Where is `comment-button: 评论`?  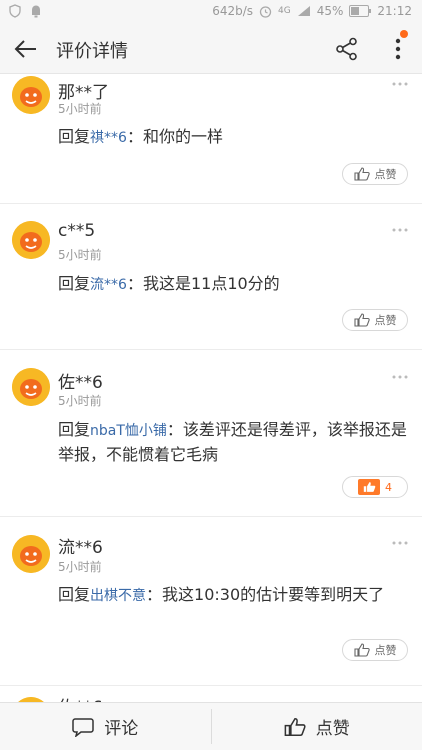
comment-button: 评论 is located at coordinates (105, 726).